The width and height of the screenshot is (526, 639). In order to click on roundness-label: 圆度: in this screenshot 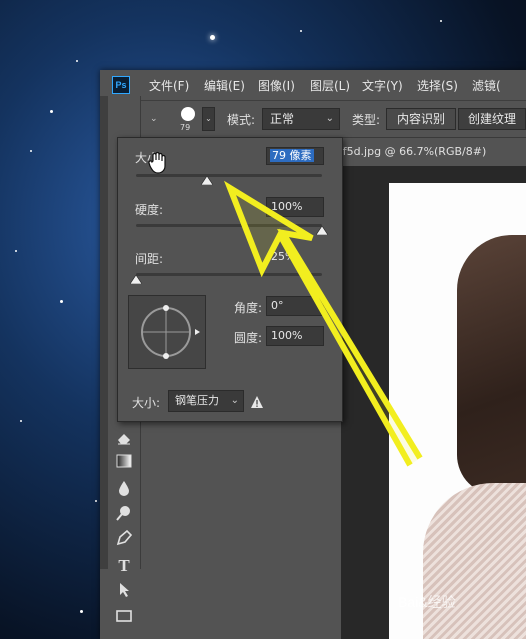, I will do `click(248, 338)`.